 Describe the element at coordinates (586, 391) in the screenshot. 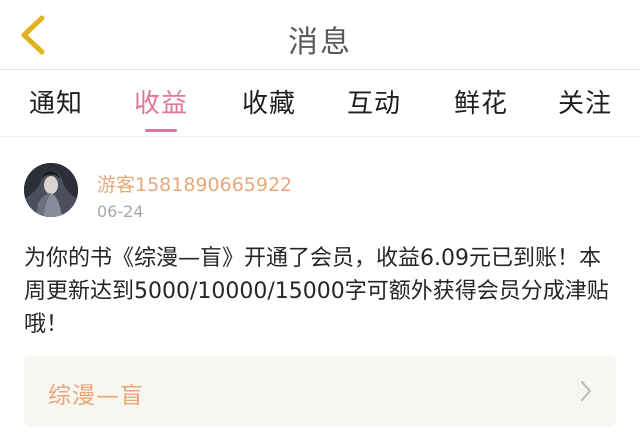

I see `chevron-right-icon` at that location.